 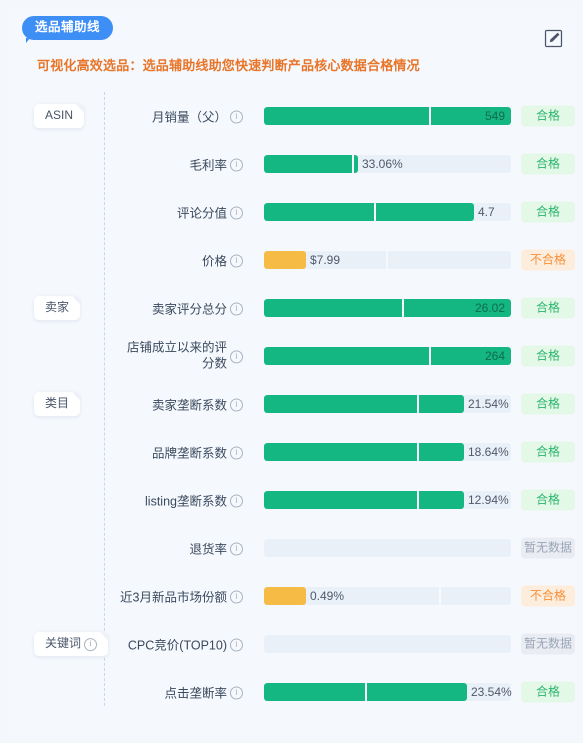 I want to click on metric-value: 12.94%, so click(x=488, y=500).